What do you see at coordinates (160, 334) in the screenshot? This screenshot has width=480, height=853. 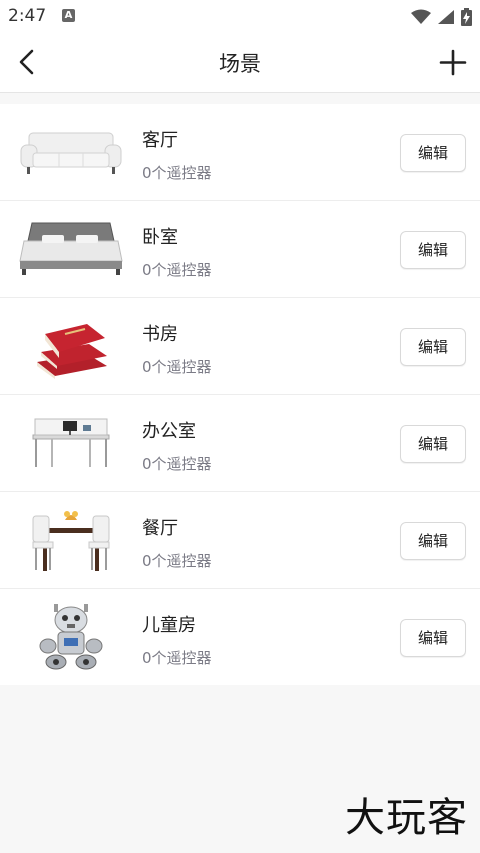 I see `scene-name: 书房` at bounding box center [160, 334].